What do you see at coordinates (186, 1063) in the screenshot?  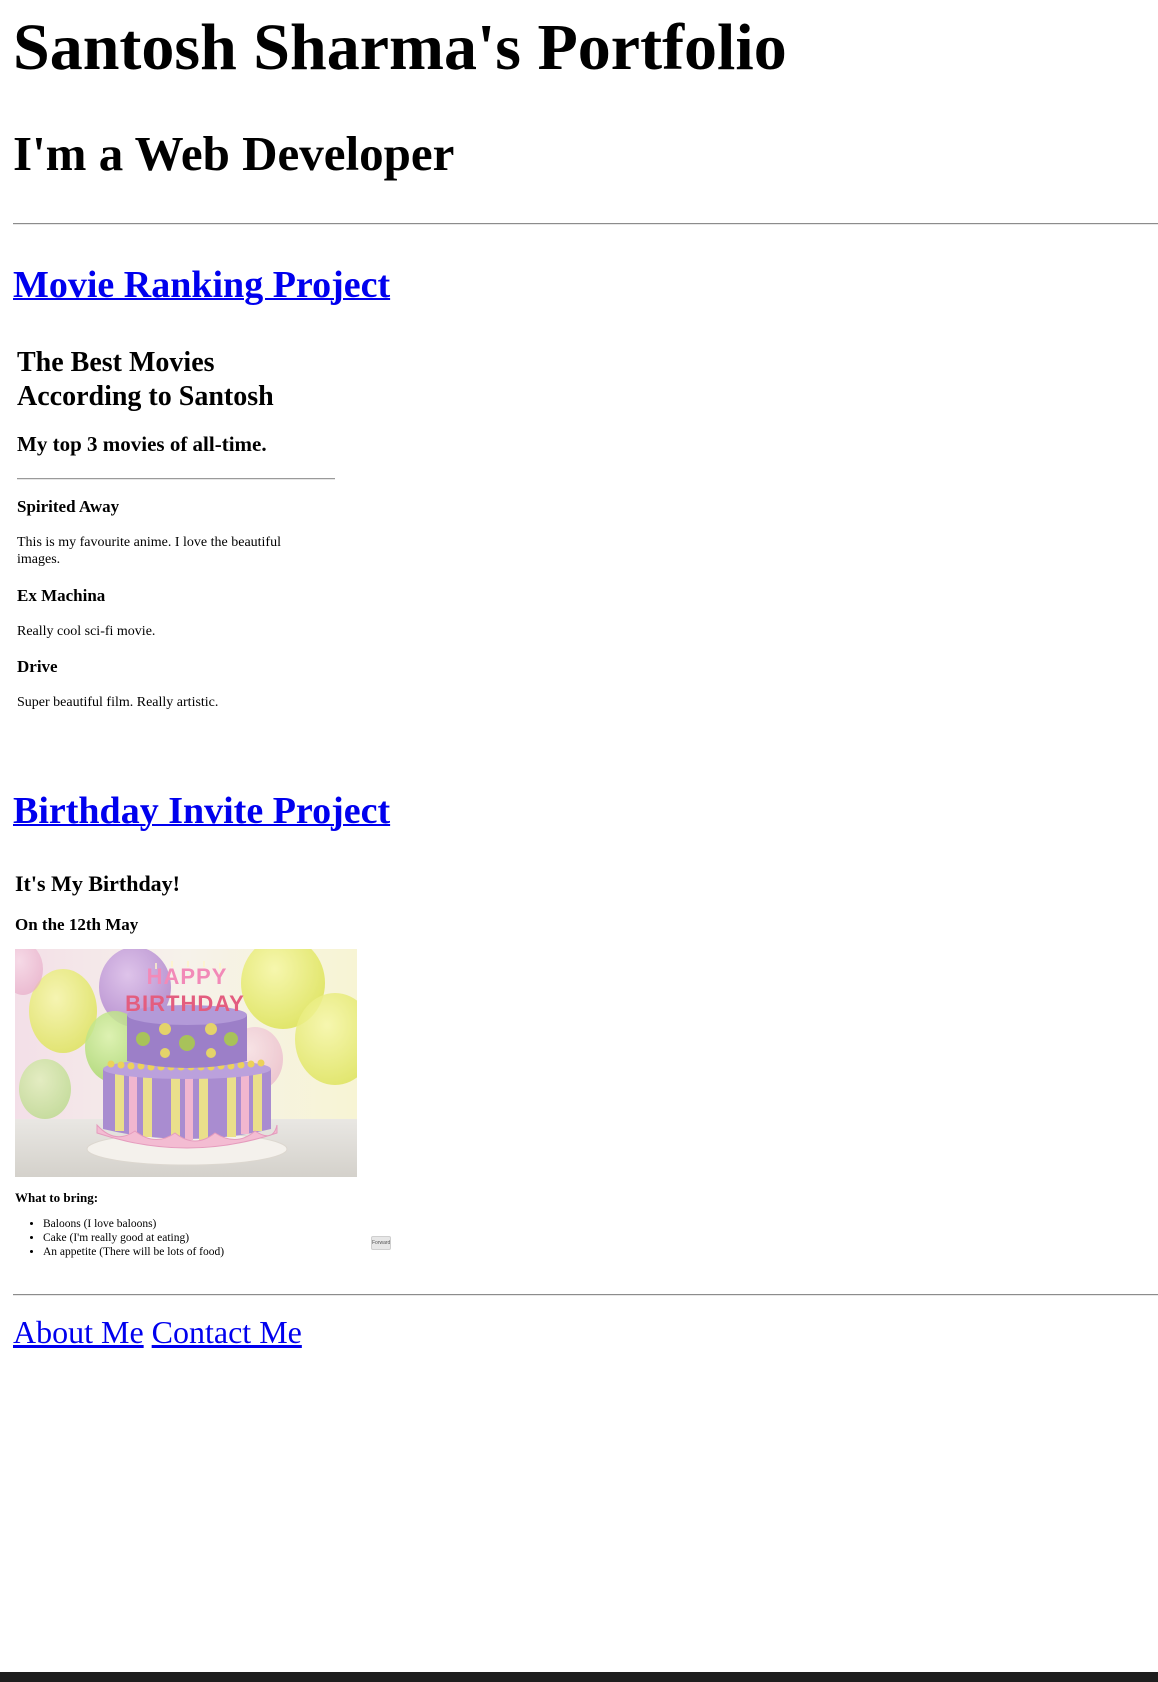 I see `birthday-cake-image: HAPPY BIRTHDAY` at bounding box center [186, 1063].